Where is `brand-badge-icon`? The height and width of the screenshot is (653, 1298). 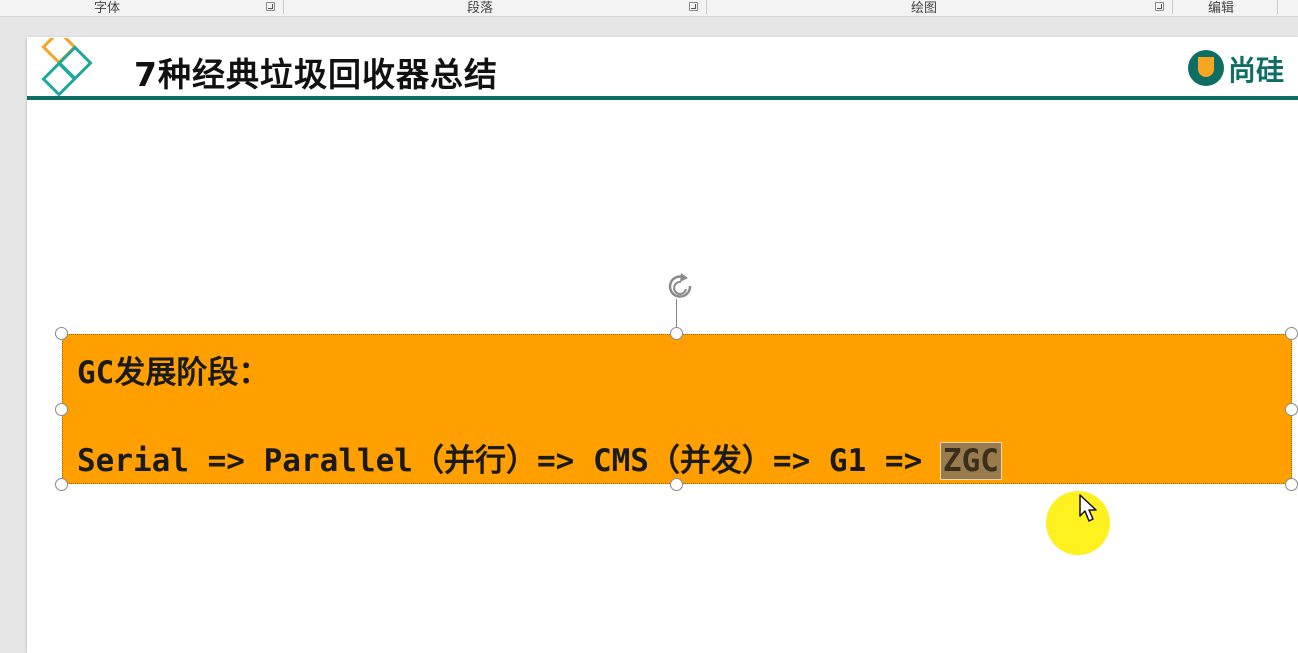 brand-badge-icon is located at coordinates (1206, 68).